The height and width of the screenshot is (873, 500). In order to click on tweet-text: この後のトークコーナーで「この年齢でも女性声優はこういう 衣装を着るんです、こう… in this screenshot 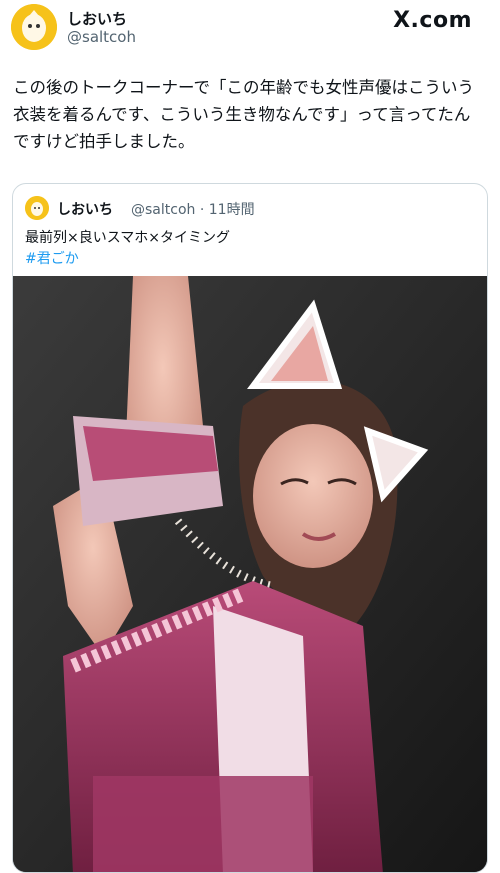, I will do `click(250, 114)`.